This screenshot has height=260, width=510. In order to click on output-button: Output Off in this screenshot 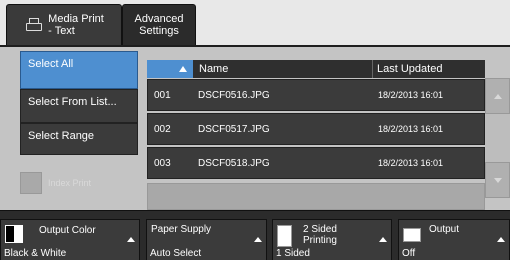, I will do `click(454, 239)`.